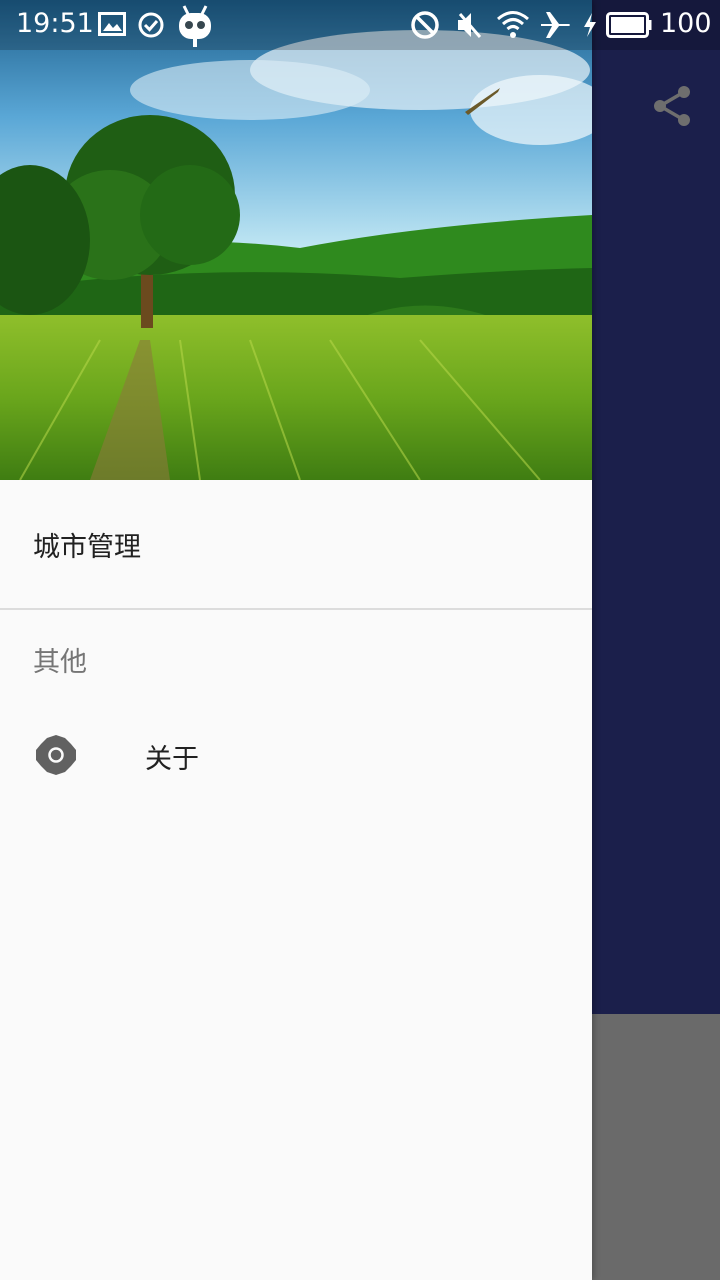 The height and width of the screenshot is (1280, 720). I want to click on charging-icon, so click(590, 25).